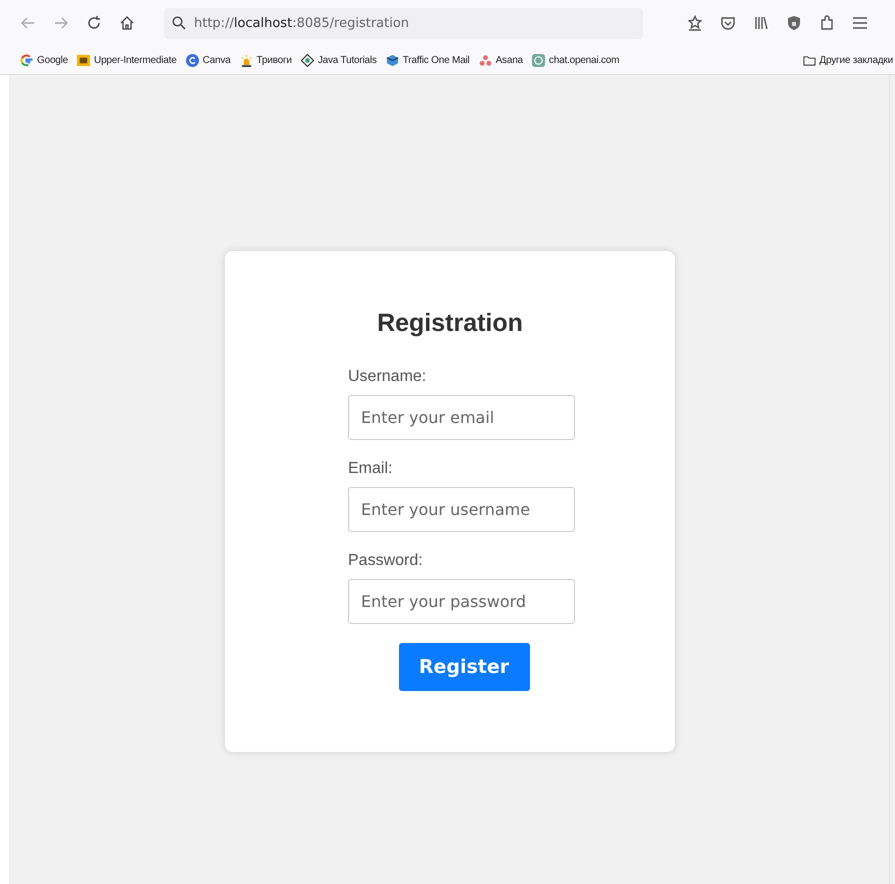  Describe the element at coordinates (246, 60) in the screenshot. I see `siren-icon` at that location.